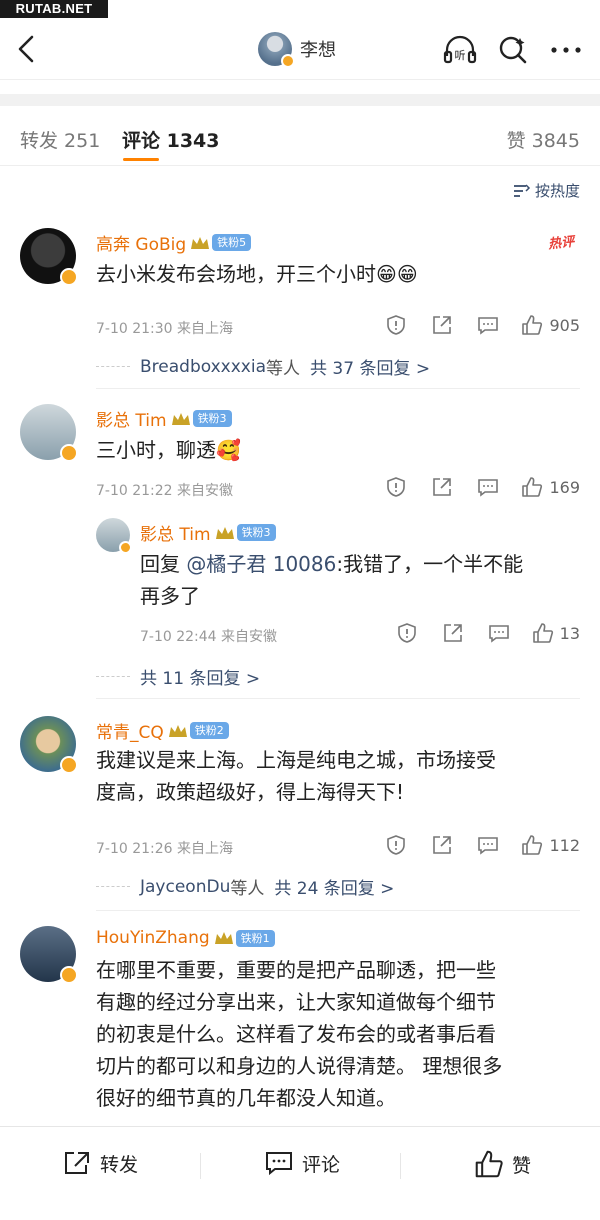 The image size is (600, 1220). I want to click on comment-button: 评论, so click(302, 1163).